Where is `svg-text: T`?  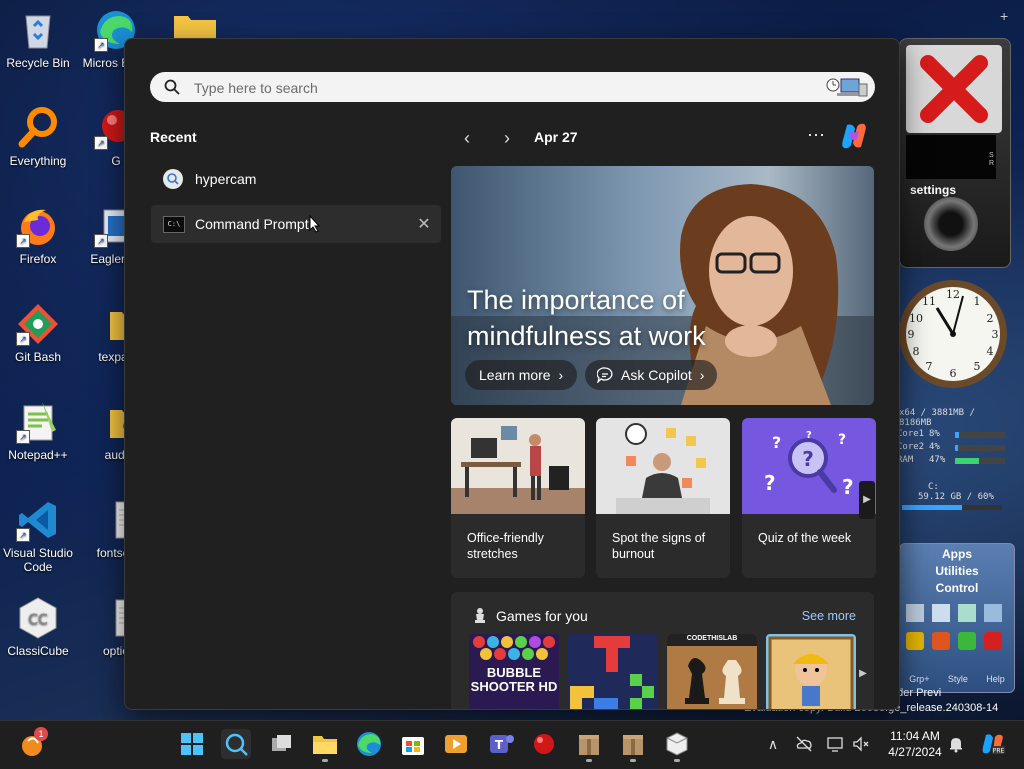 svg-text: T is located at coordinates (499, 745).